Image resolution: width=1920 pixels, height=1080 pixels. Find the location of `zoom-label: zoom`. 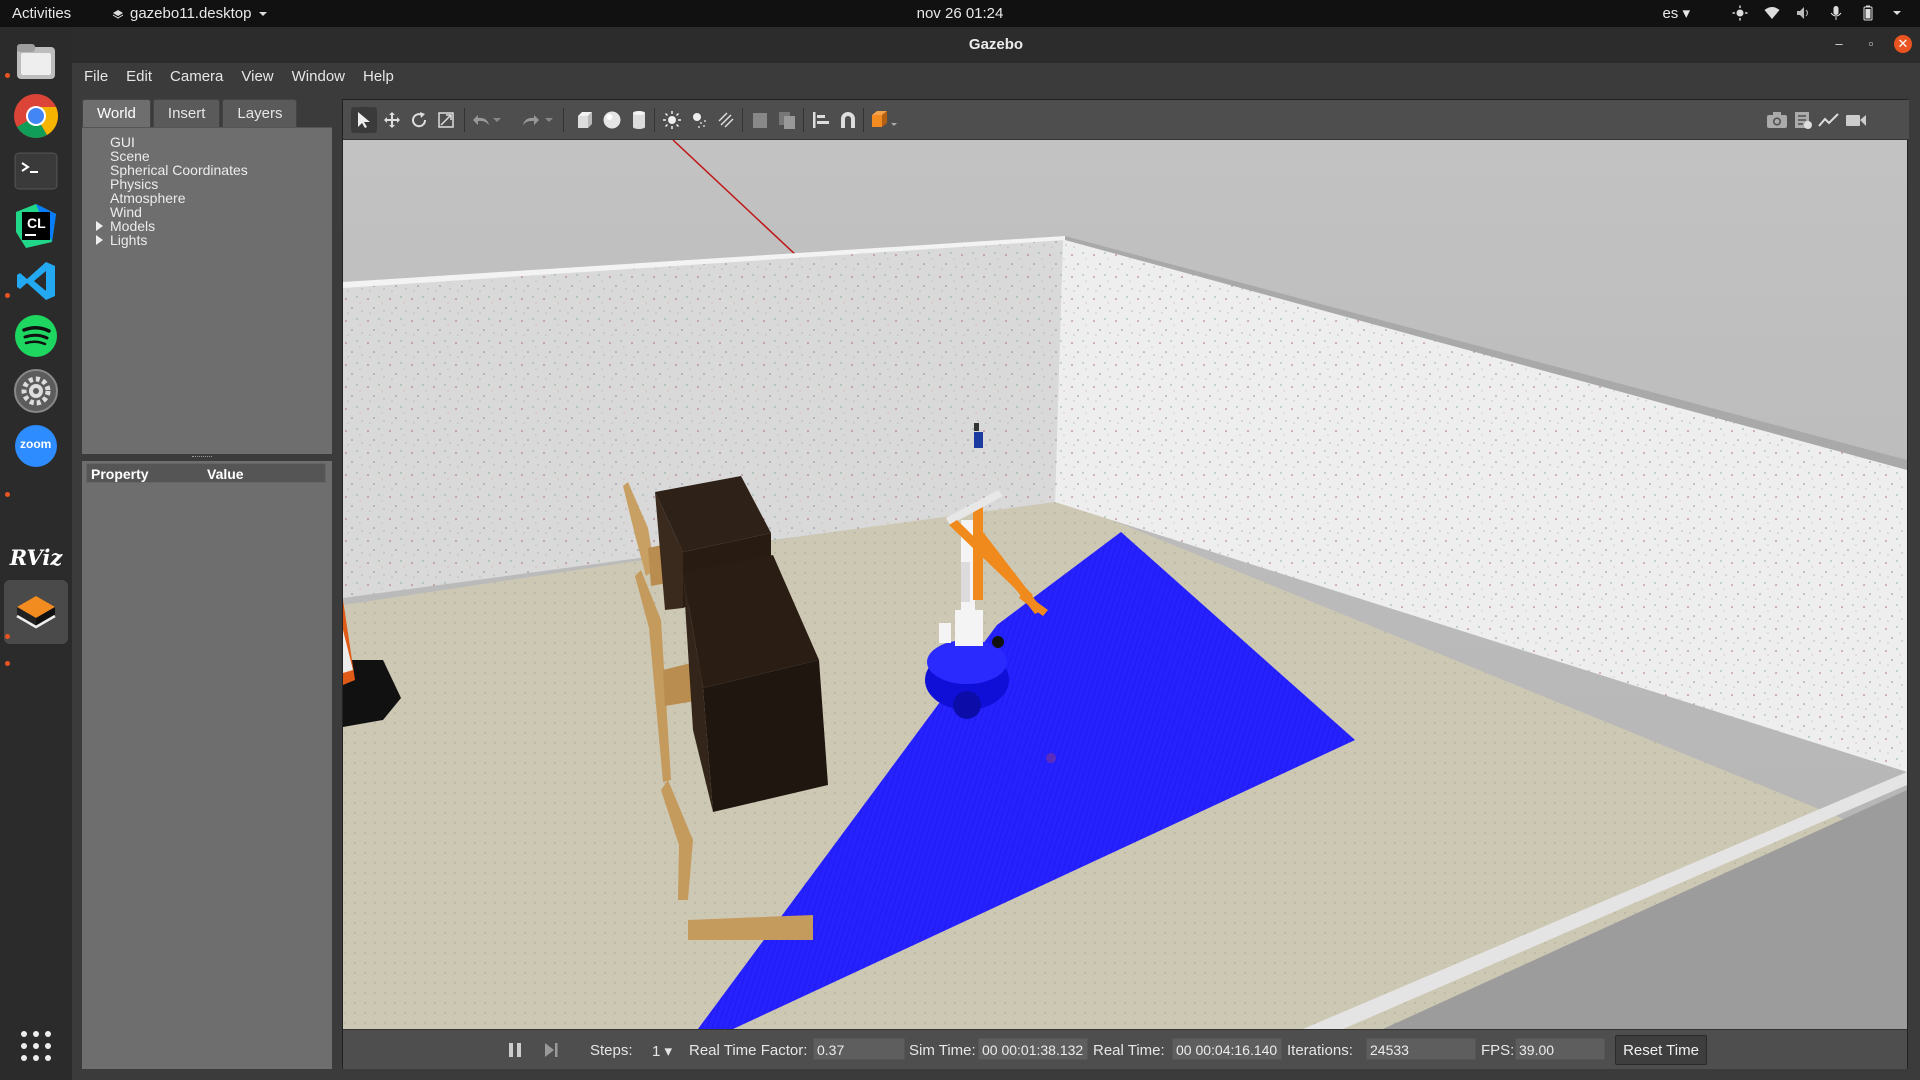

zoom-label: zoom is located at coordinates (36, 444).